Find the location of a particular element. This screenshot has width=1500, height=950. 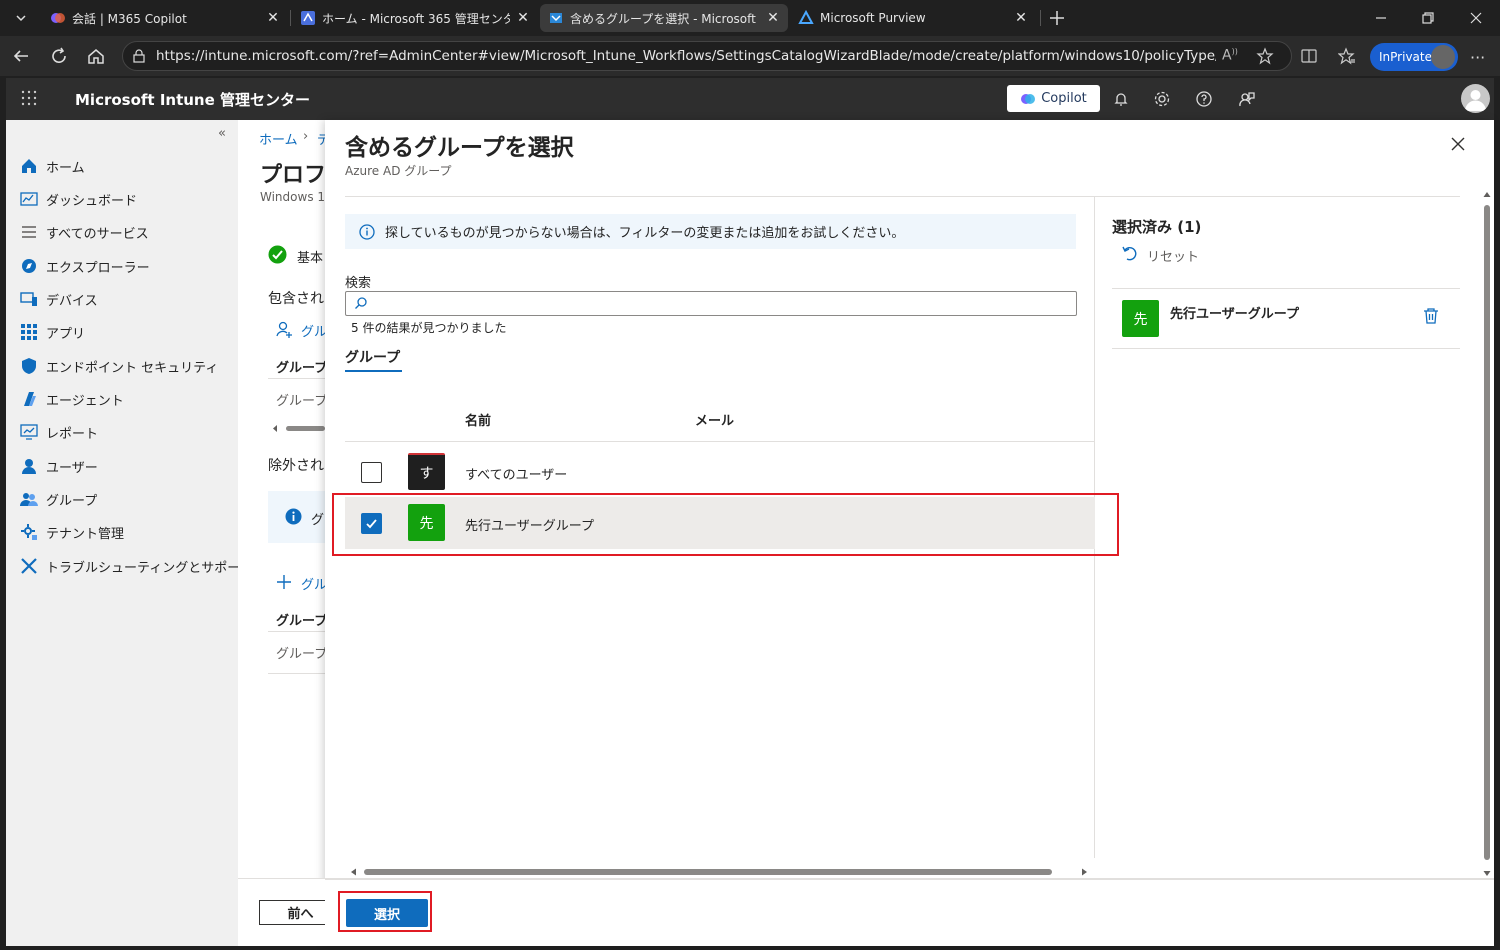

copilot-icon is located at coordinates (1028, 99).